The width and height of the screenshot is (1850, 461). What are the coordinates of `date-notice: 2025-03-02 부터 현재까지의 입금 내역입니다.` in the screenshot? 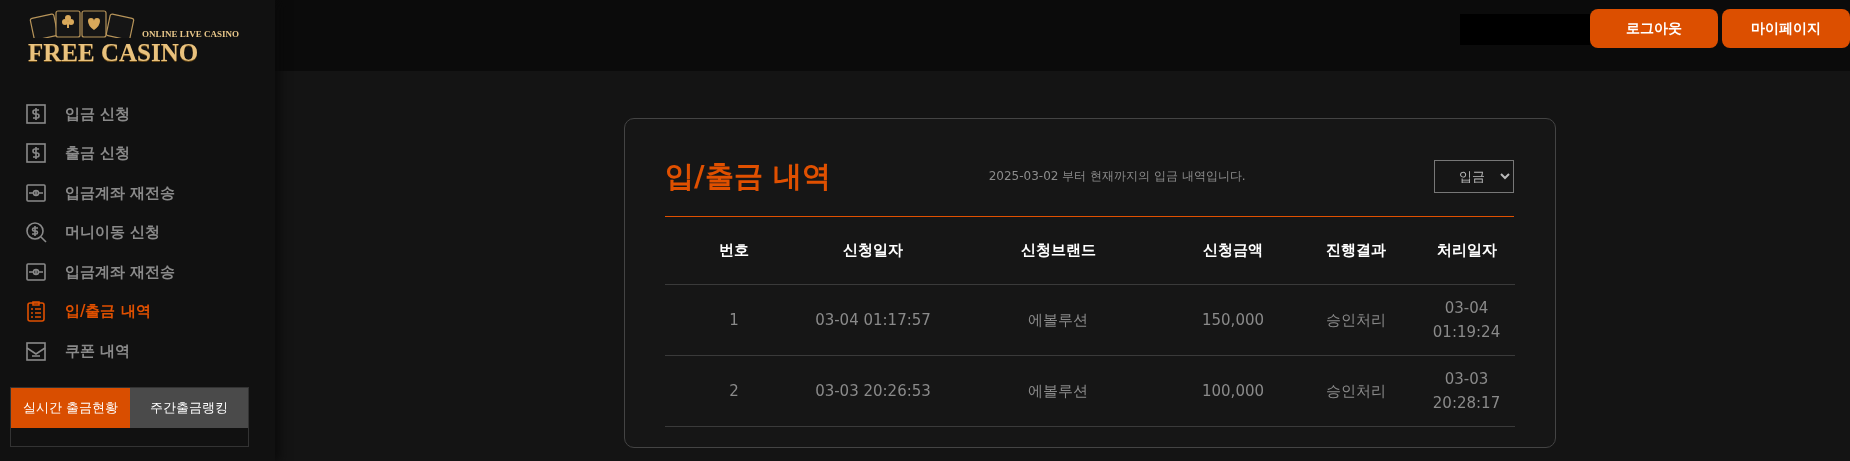 It's located at (1117, 177).